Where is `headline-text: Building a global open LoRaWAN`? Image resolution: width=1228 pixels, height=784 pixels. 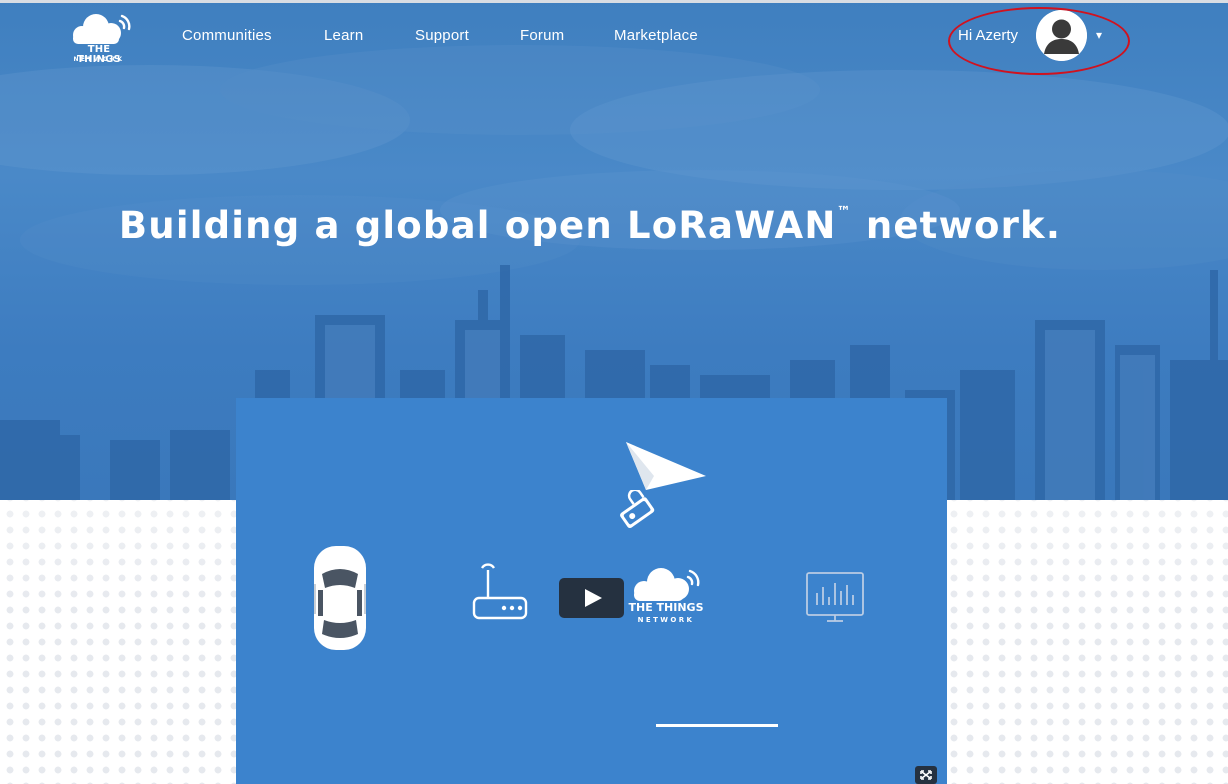 headline-text: Building a global open LoRaWAN is located at coordinates (477, 225).